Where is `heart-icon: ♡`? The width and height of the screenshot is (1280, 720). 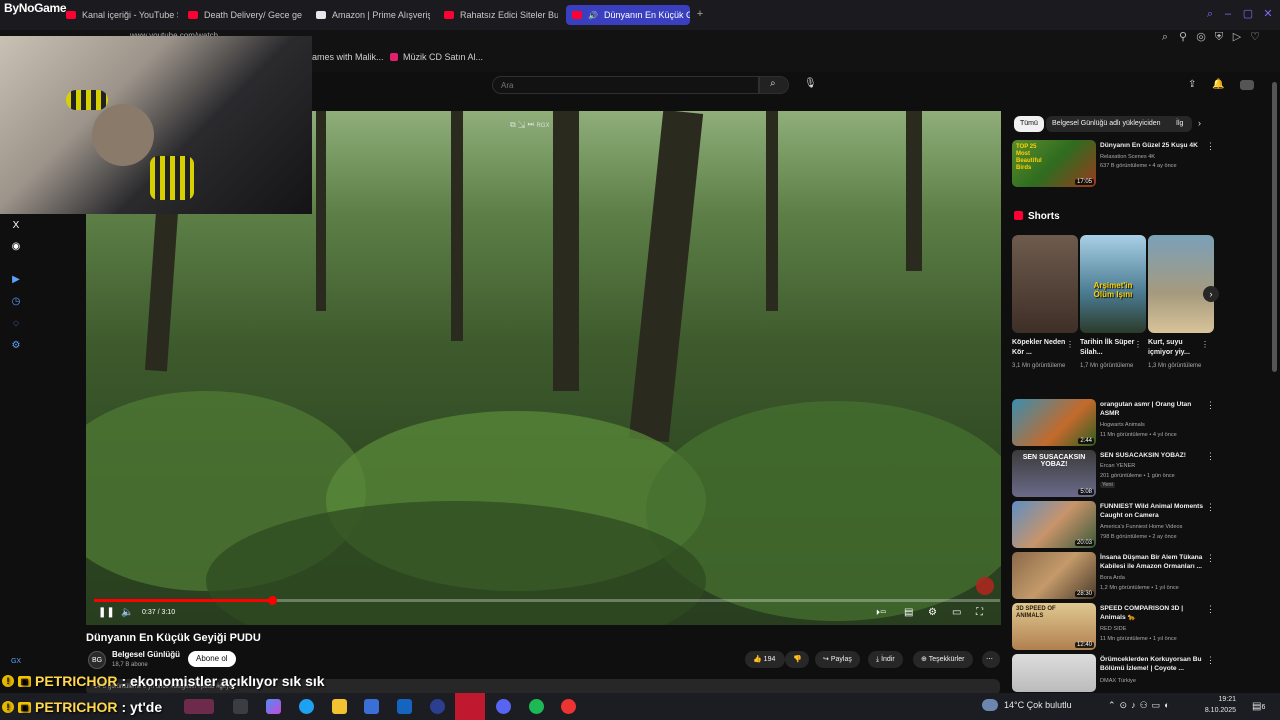 heart-icon: ♡ is located at coordinates (1255, 37).